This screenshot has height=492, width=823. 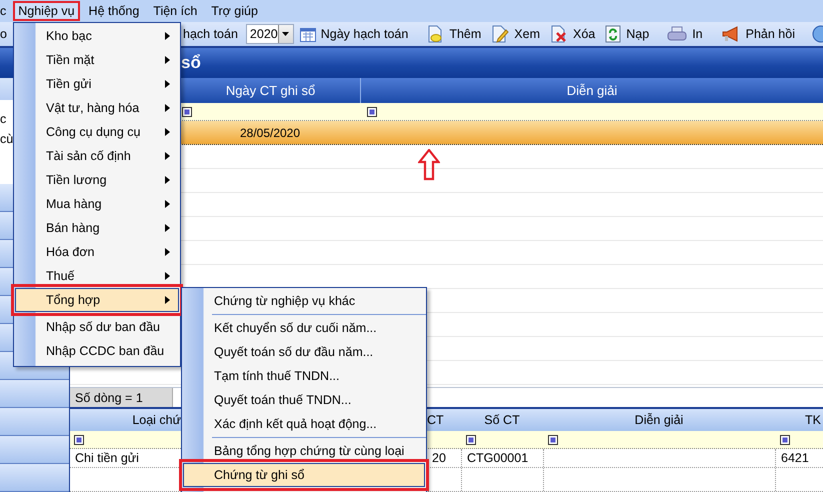 What do you see at coordinates (107, 458) in the screenshot?
I see `table-cell-text: Chi tiền gửi` at bounding box center [107, 458].